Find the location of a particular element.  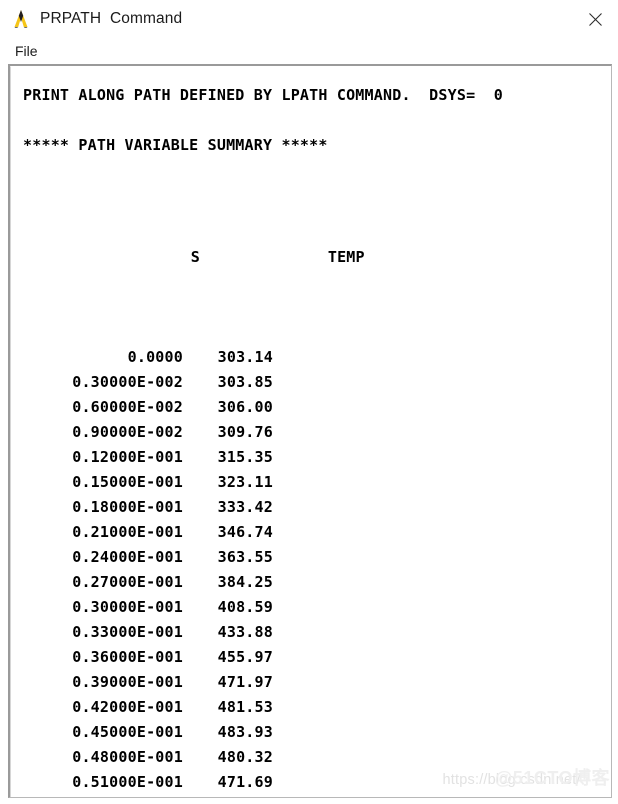

table-row: 0.0000 303.14 is located at coordinates (317, 357).